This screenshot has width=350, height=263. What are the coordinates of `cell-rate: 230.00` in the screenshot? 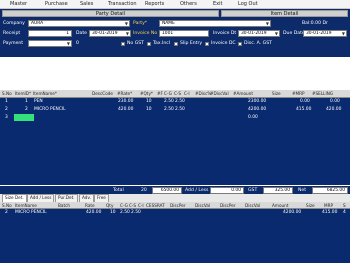 It's located at (126, 101).